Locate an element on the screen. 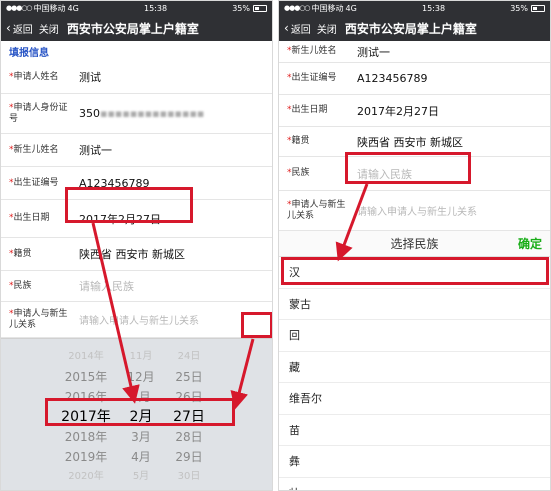  day-option: 30日 is located at coordinates (189, 477).